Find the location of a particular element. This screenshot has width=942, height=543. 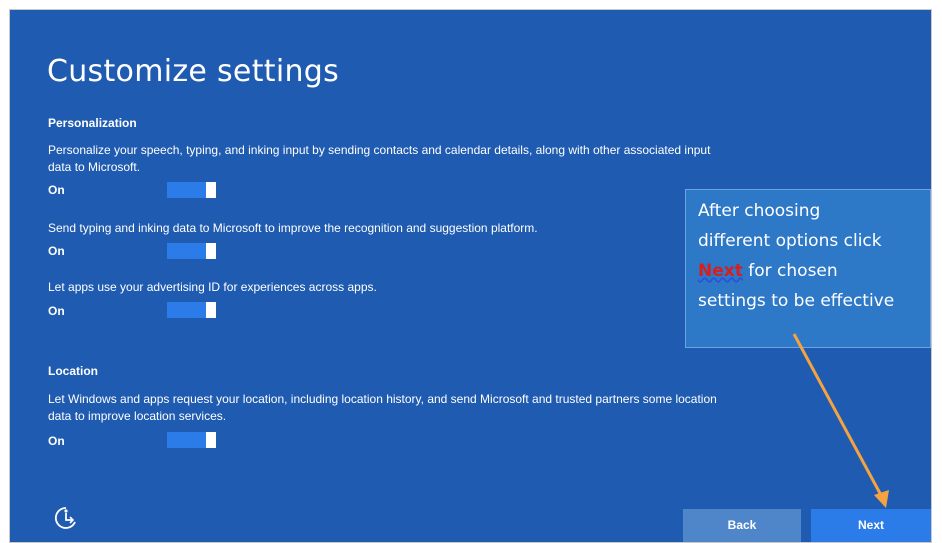

location-toggle is located at coordinates (191, 440).